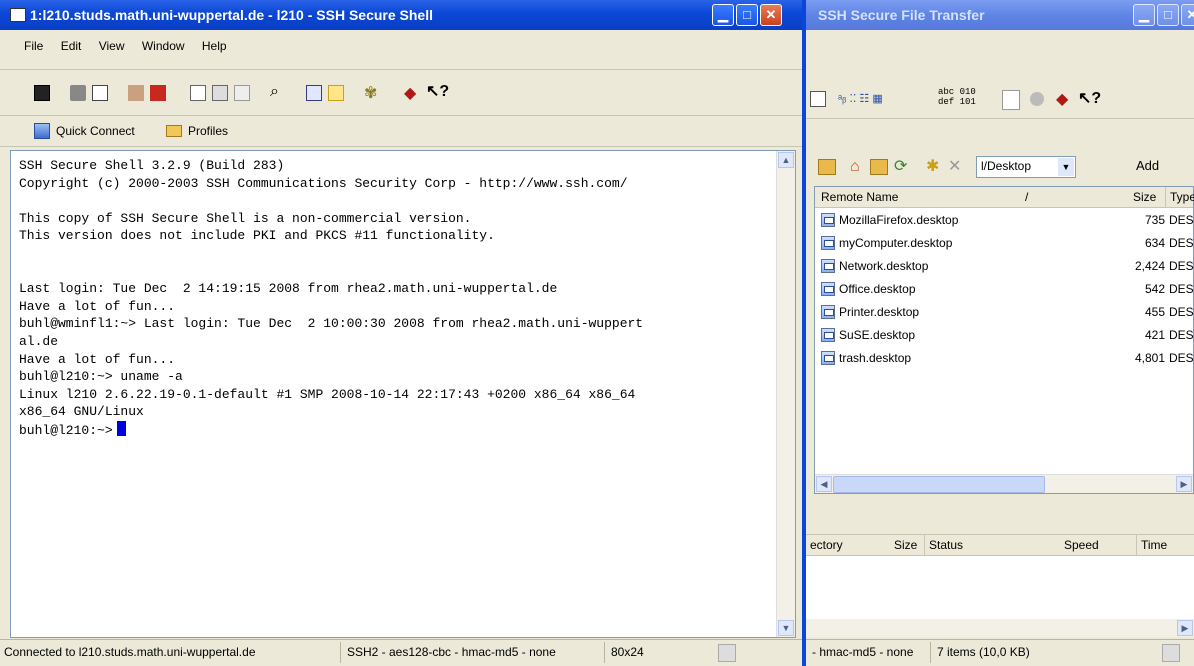  Describe the element at coordinates (163, 46) in the screenshot. I see `menu-window: Window` at that location.